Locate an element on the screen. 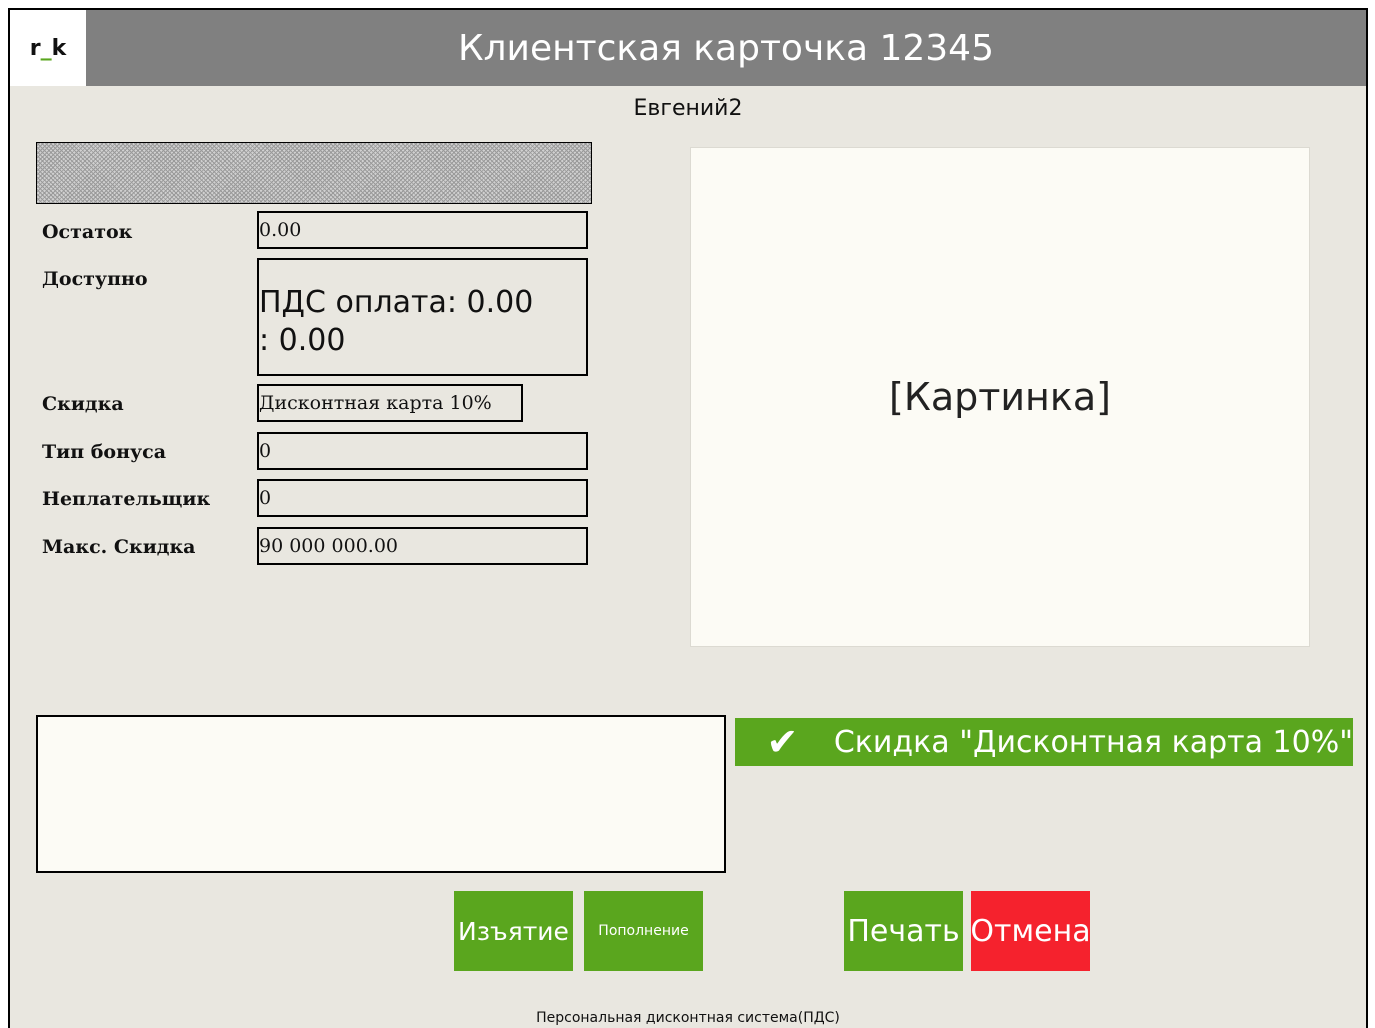 This screenshot has width=1375, height=1028. withdraw-button: Изъятие is located at coordinates (513, 931).